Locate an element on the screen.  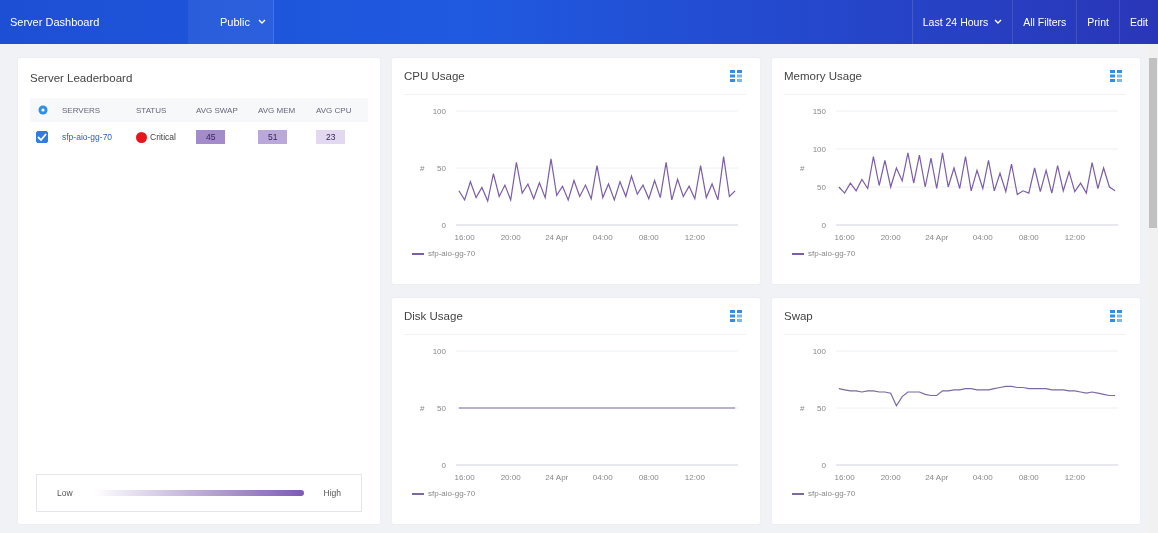
metric-value: 23 is located at coordinates (331, 137).